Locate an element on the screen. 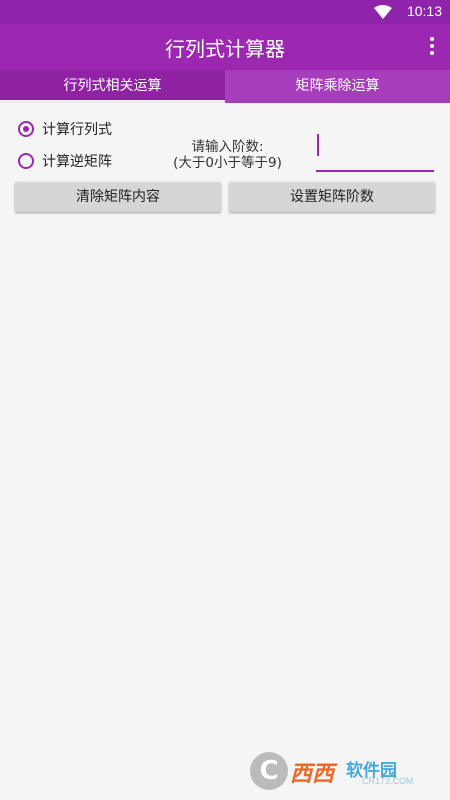 The width and height of the screenshot is (450, 800). text-cursor is located at coordinates (318, 145).